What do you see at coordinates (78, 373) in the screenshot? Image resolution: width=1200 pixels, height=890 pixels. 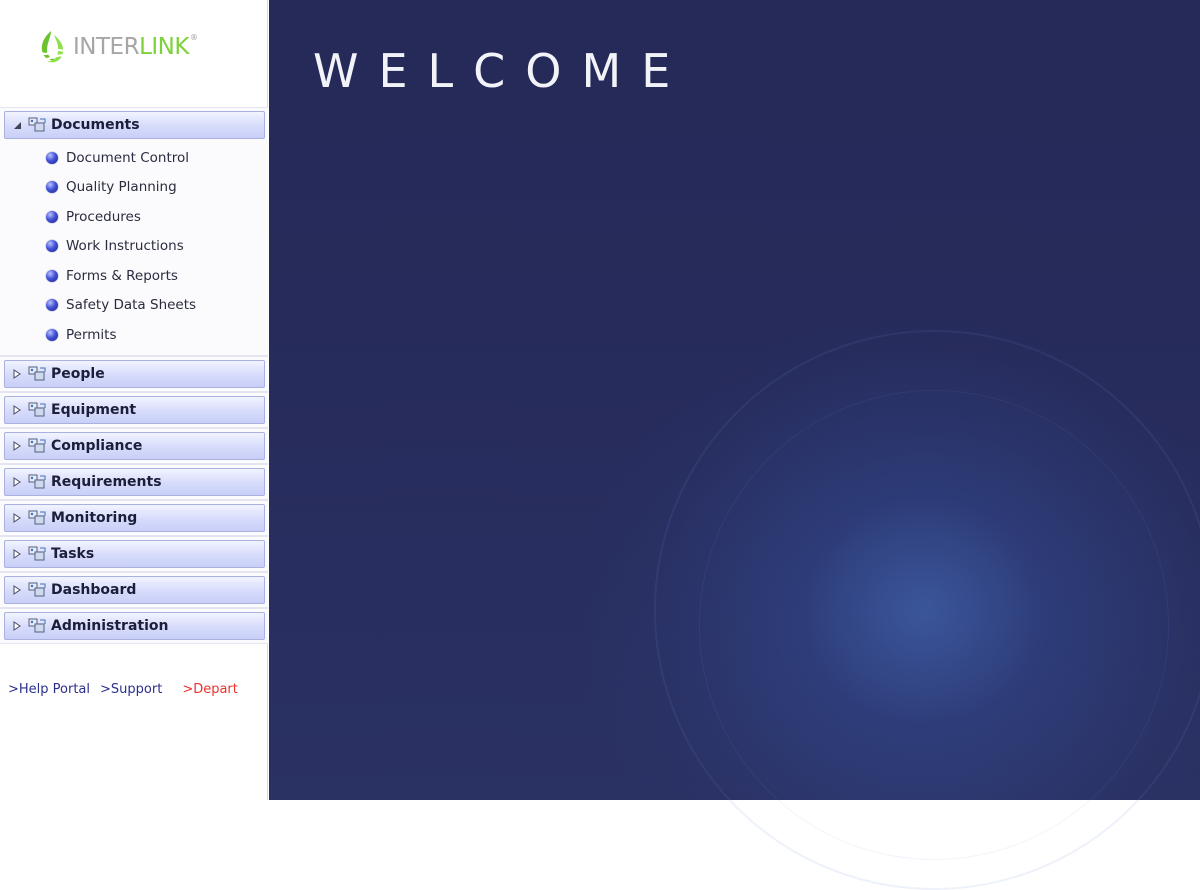 I see `nav-group-label: People` at bounding box center [78, 373].